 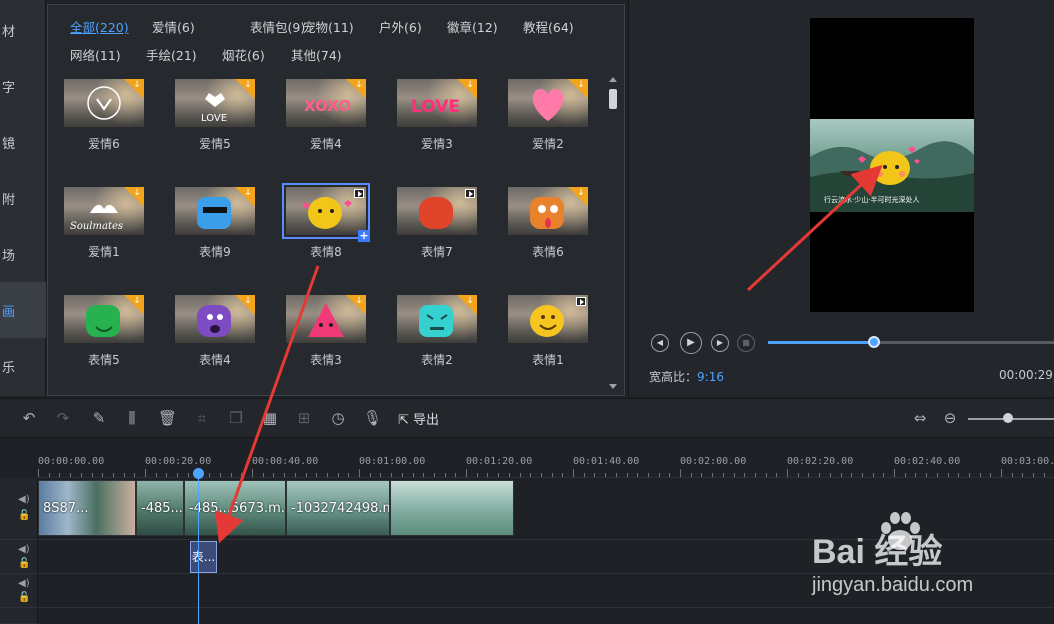 What do you see at coordinates (418, 418) in the screenshot?
I see `export-button: ⇱ 导出` at bounding box center [418, 418].